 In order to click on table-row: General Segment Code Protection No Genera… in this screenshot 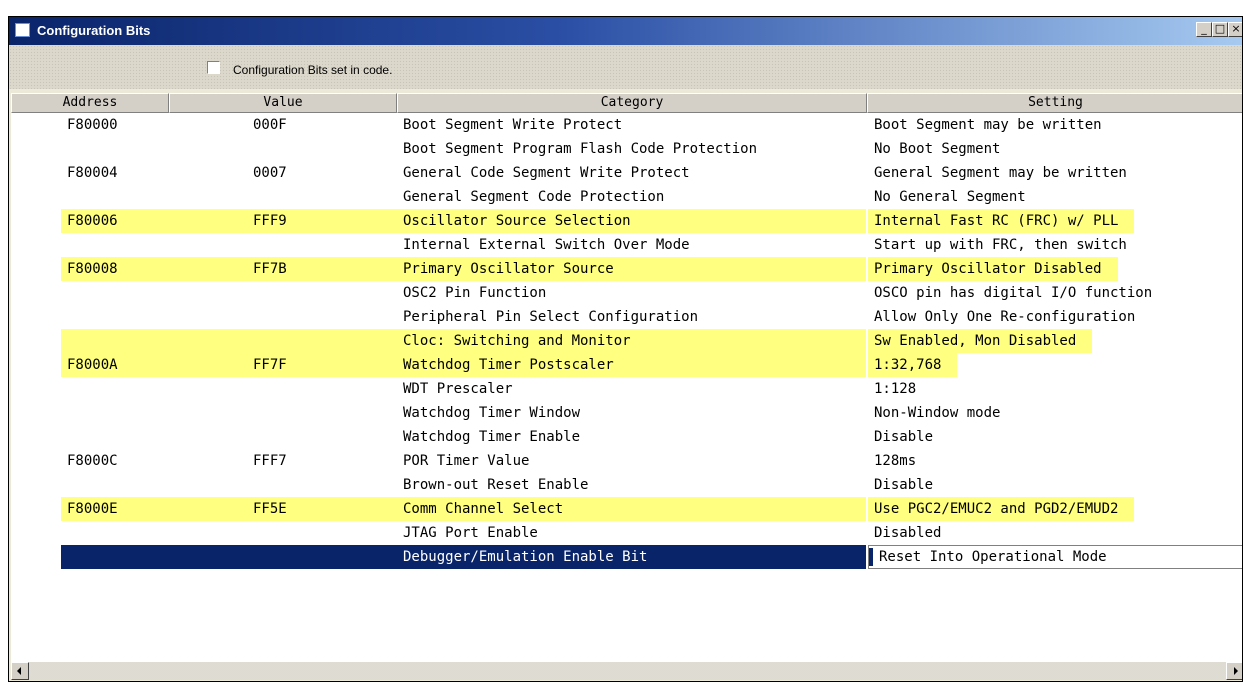, I will do `click(626, 197)`.